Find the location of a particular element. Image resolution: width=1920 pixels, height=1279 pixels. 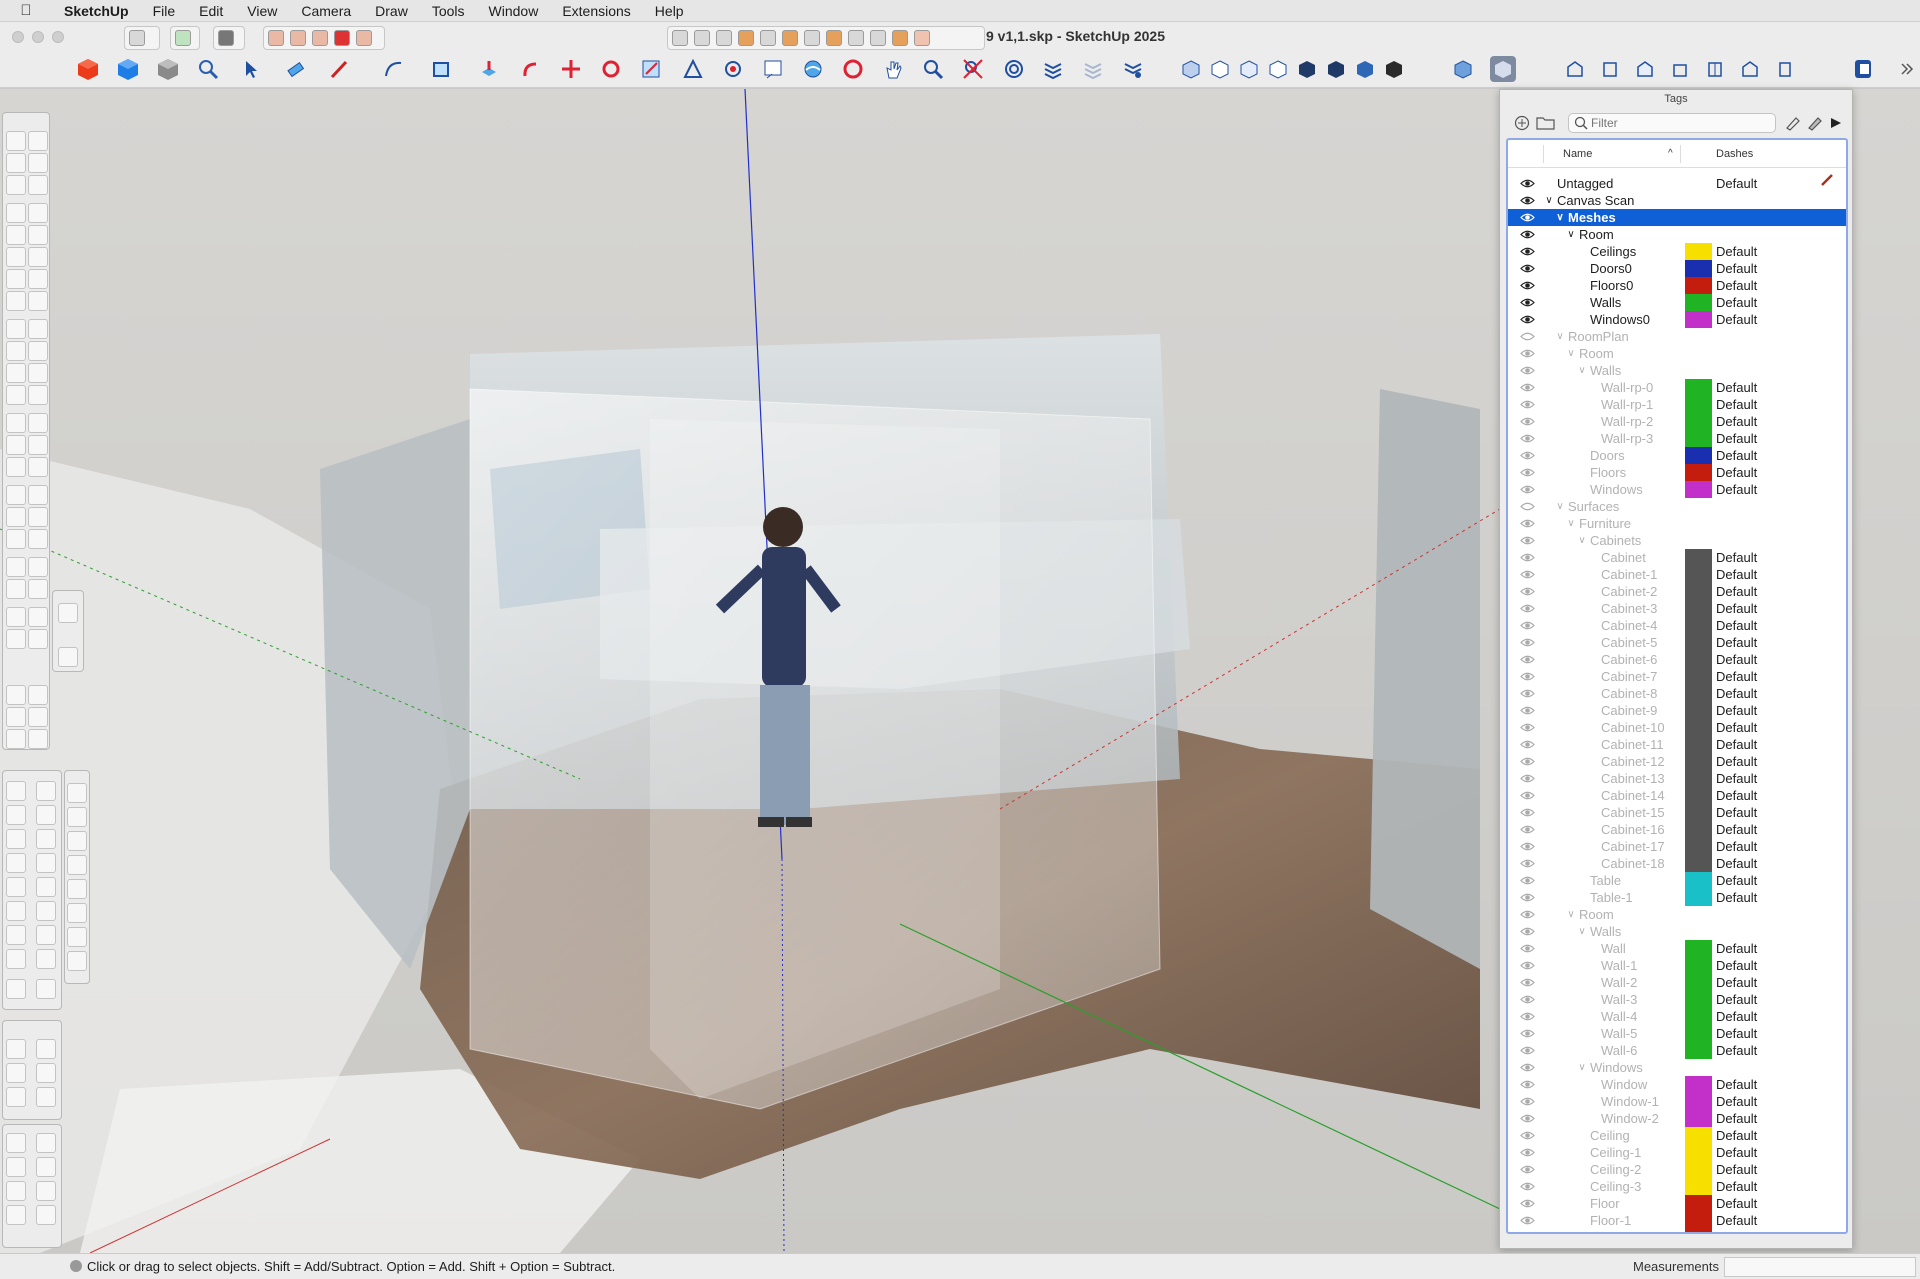

tag-row: Floor-2 Default is located at coordinates (1677, 1230).